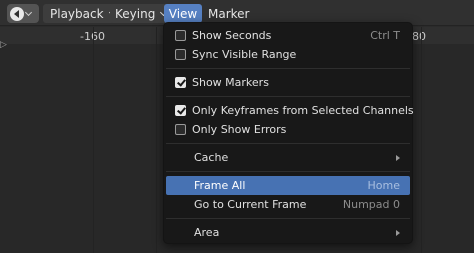 The image size is (474, 253). Describe the element at coordinates (288, 232) in the screenshot. I see `menu-item-area: Area` at that location.